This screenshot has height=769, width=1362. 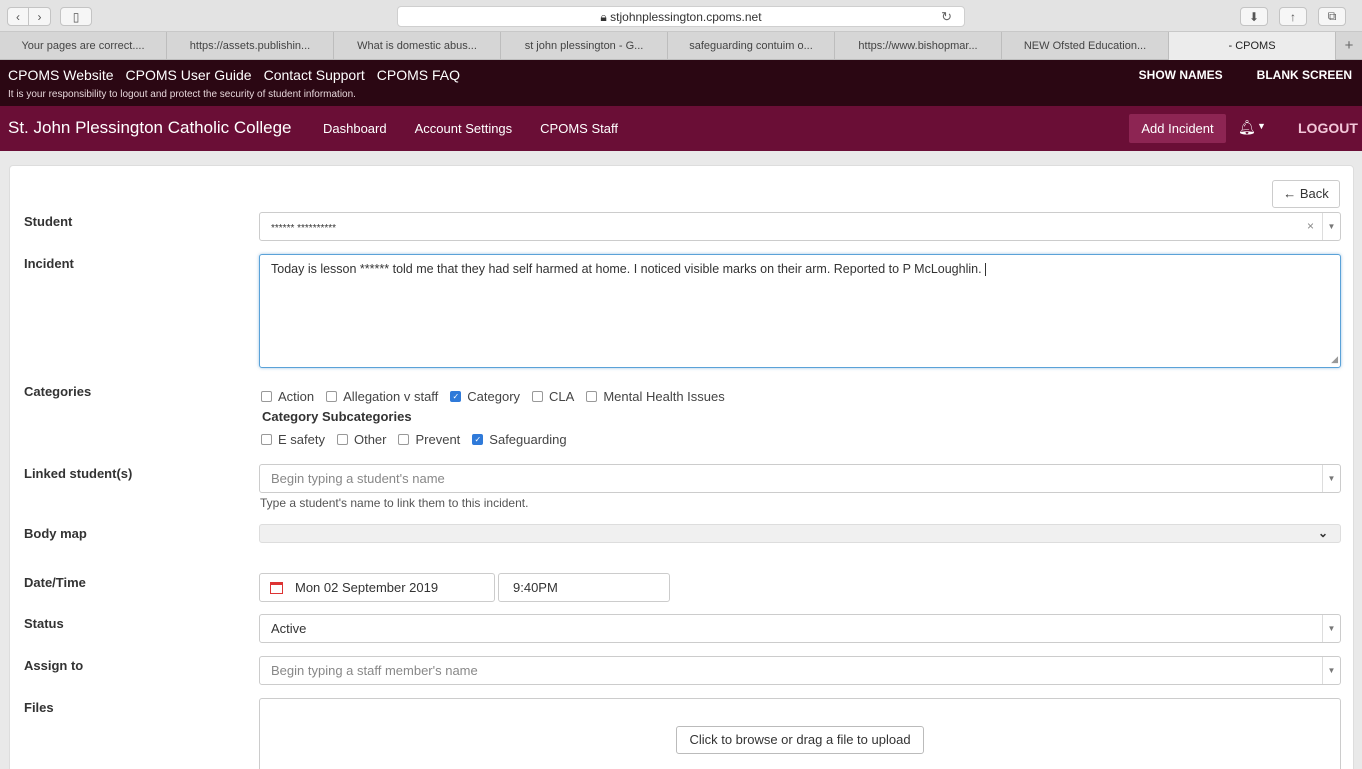 I want to click on category-action: Action, so click(x=287, y=396).